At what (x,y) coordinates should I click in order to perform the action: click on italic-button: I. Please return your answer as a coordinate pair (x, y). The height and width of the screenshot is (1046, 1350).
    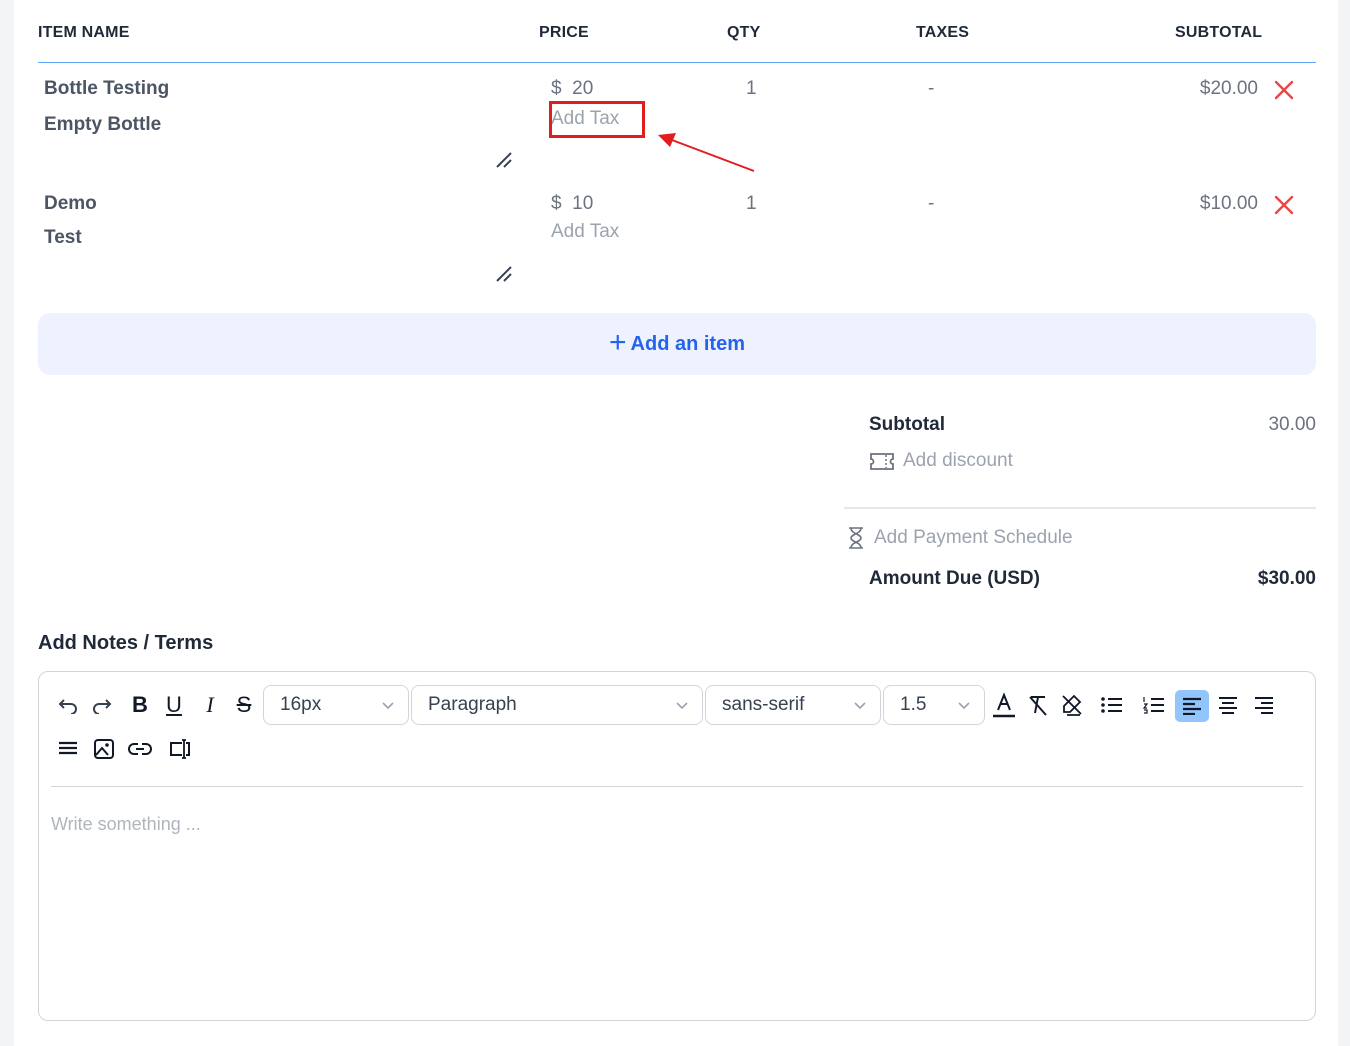
    Looking at the image, I should click on (210, 705).